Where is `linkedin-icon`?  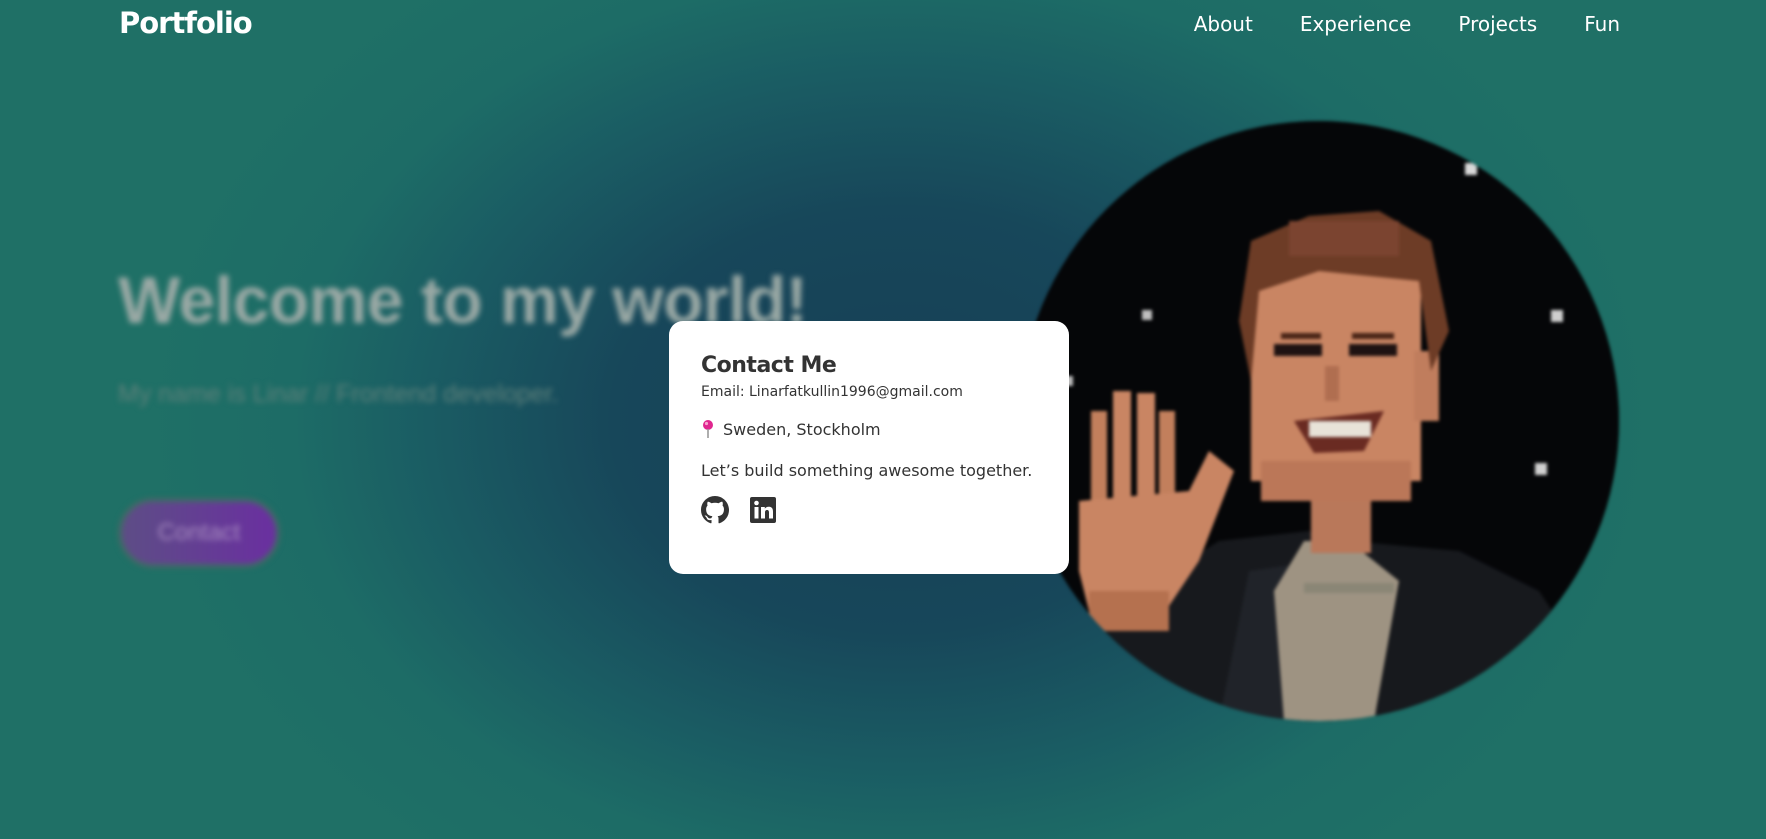
linkedin-icon is located at coordinates (763, 510).